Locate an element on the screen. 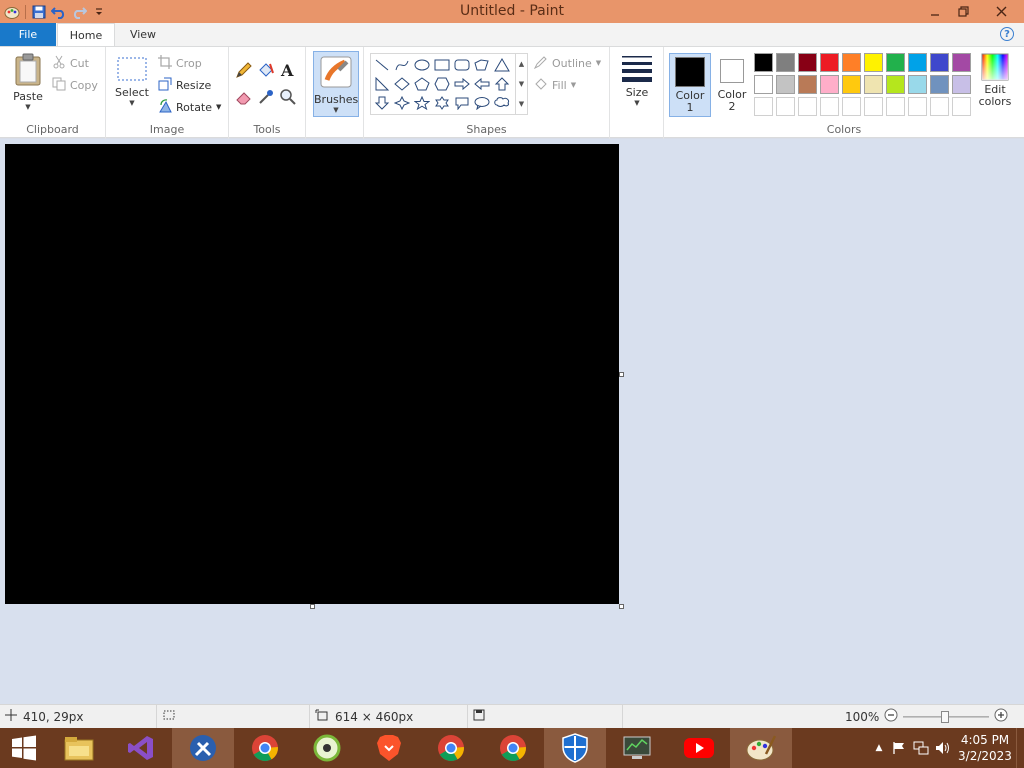 The image size is (1024, 768). save-icon is located at coordinates (39, 12).